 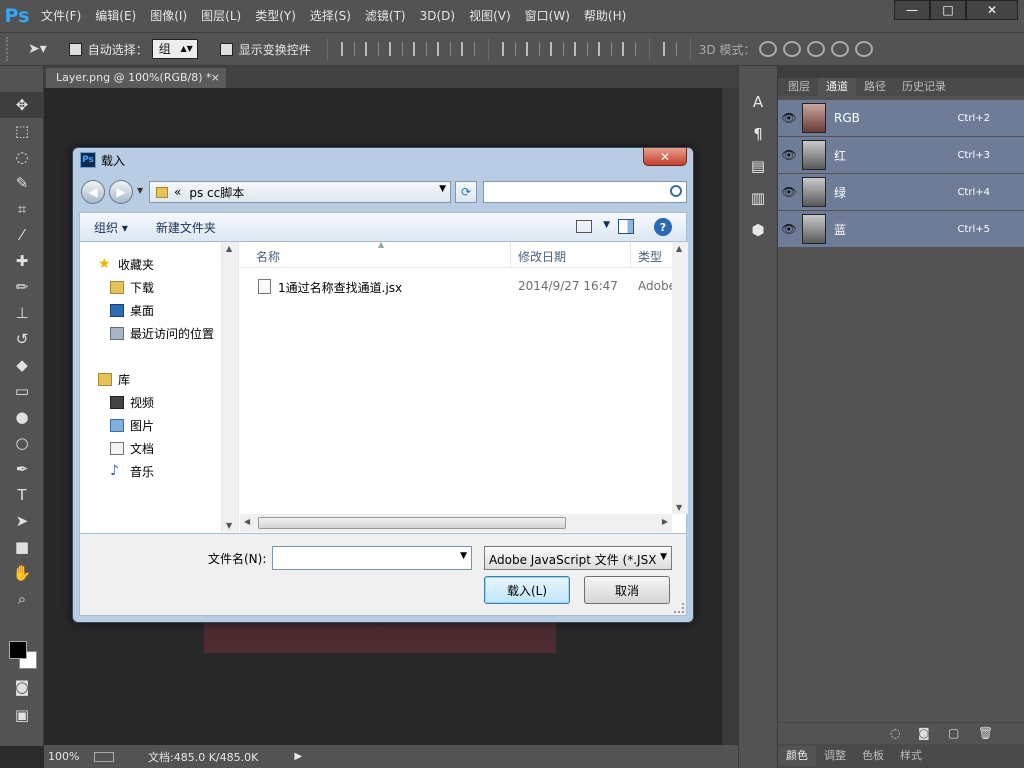 I want to click on filetype-select: Adobe JavaScript 文件 (*.JSX ▼, so click(x=578, y=558).